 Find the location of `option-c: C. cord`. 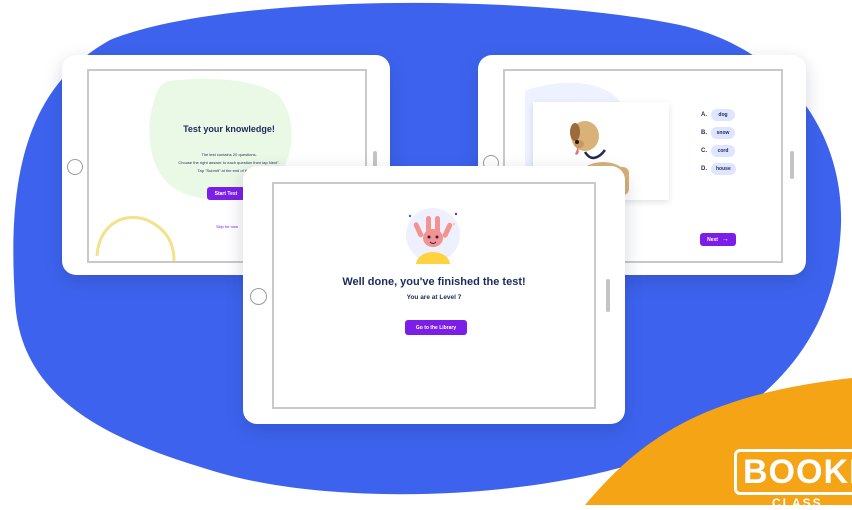

option-c: C. cord is located at coordinates (718, 151).